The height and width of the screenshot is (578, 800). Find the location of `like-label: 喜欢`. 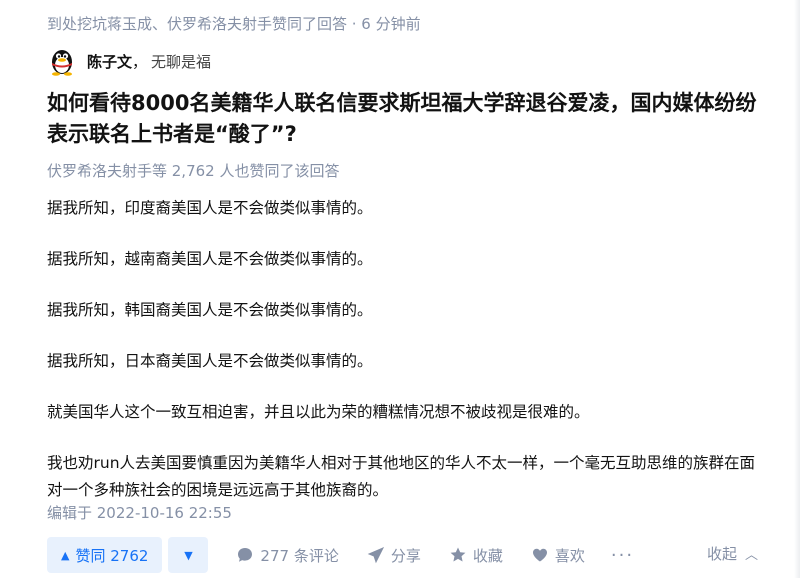

like-label: 喜欢 is located at coordinates (569, 555).